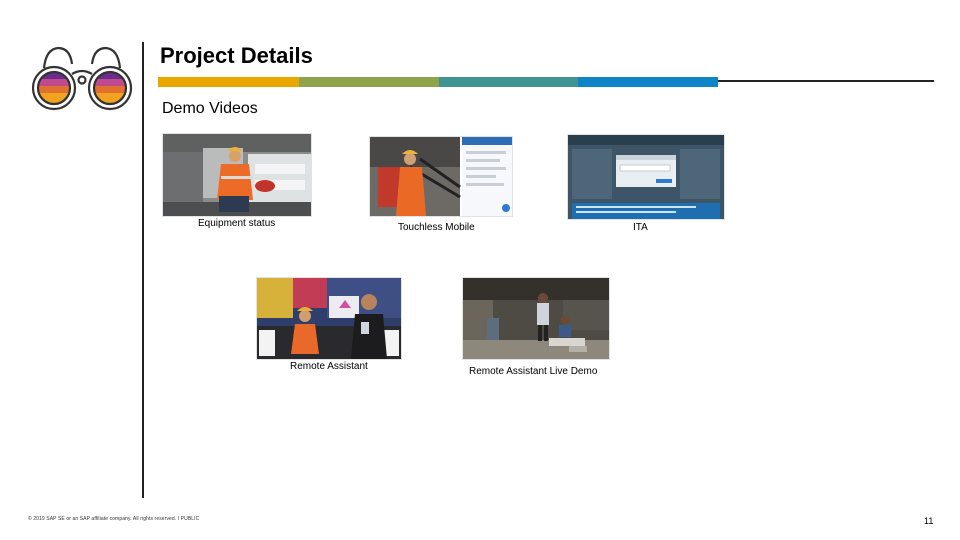 The width and height of the screenshot is (960, 540). What do you see at coordinates (143, 270) in the screenshot?
I see `vertical-divider` at bounding box center [143, 270].